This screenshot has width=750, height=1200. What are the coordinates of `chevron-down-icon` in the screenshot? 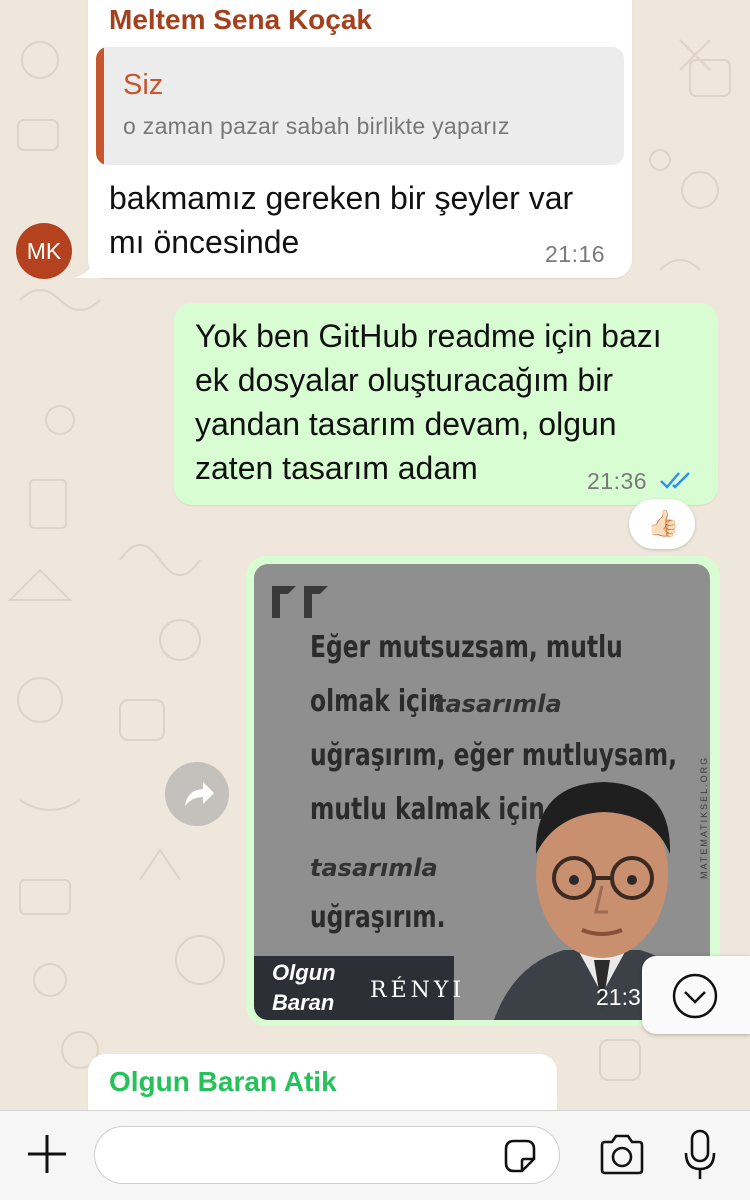 It's located at (695, 996).